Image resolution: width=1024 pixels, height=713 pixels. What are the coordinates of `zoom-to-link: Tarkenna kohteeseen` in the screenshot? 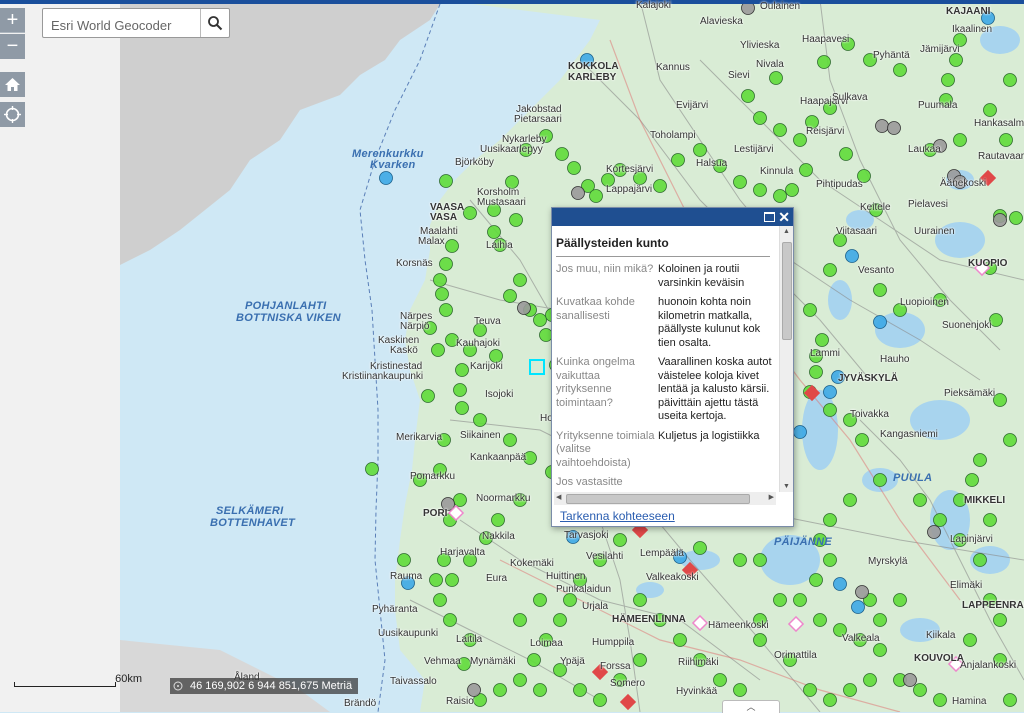 It's located at (617, 516).